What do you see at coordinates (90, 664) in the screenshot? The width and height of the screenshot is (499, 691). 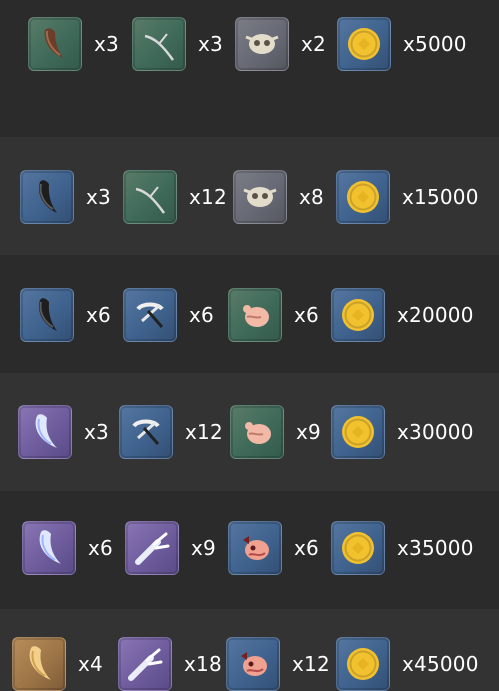 I see `quantity-label: x4` at bounding box center [90, 664].